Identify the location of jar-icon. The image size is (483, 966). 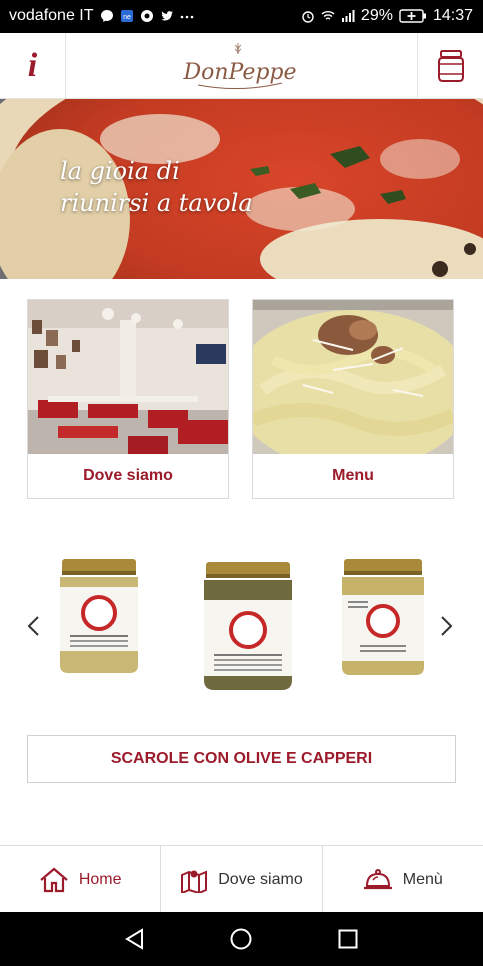
(450, 65).